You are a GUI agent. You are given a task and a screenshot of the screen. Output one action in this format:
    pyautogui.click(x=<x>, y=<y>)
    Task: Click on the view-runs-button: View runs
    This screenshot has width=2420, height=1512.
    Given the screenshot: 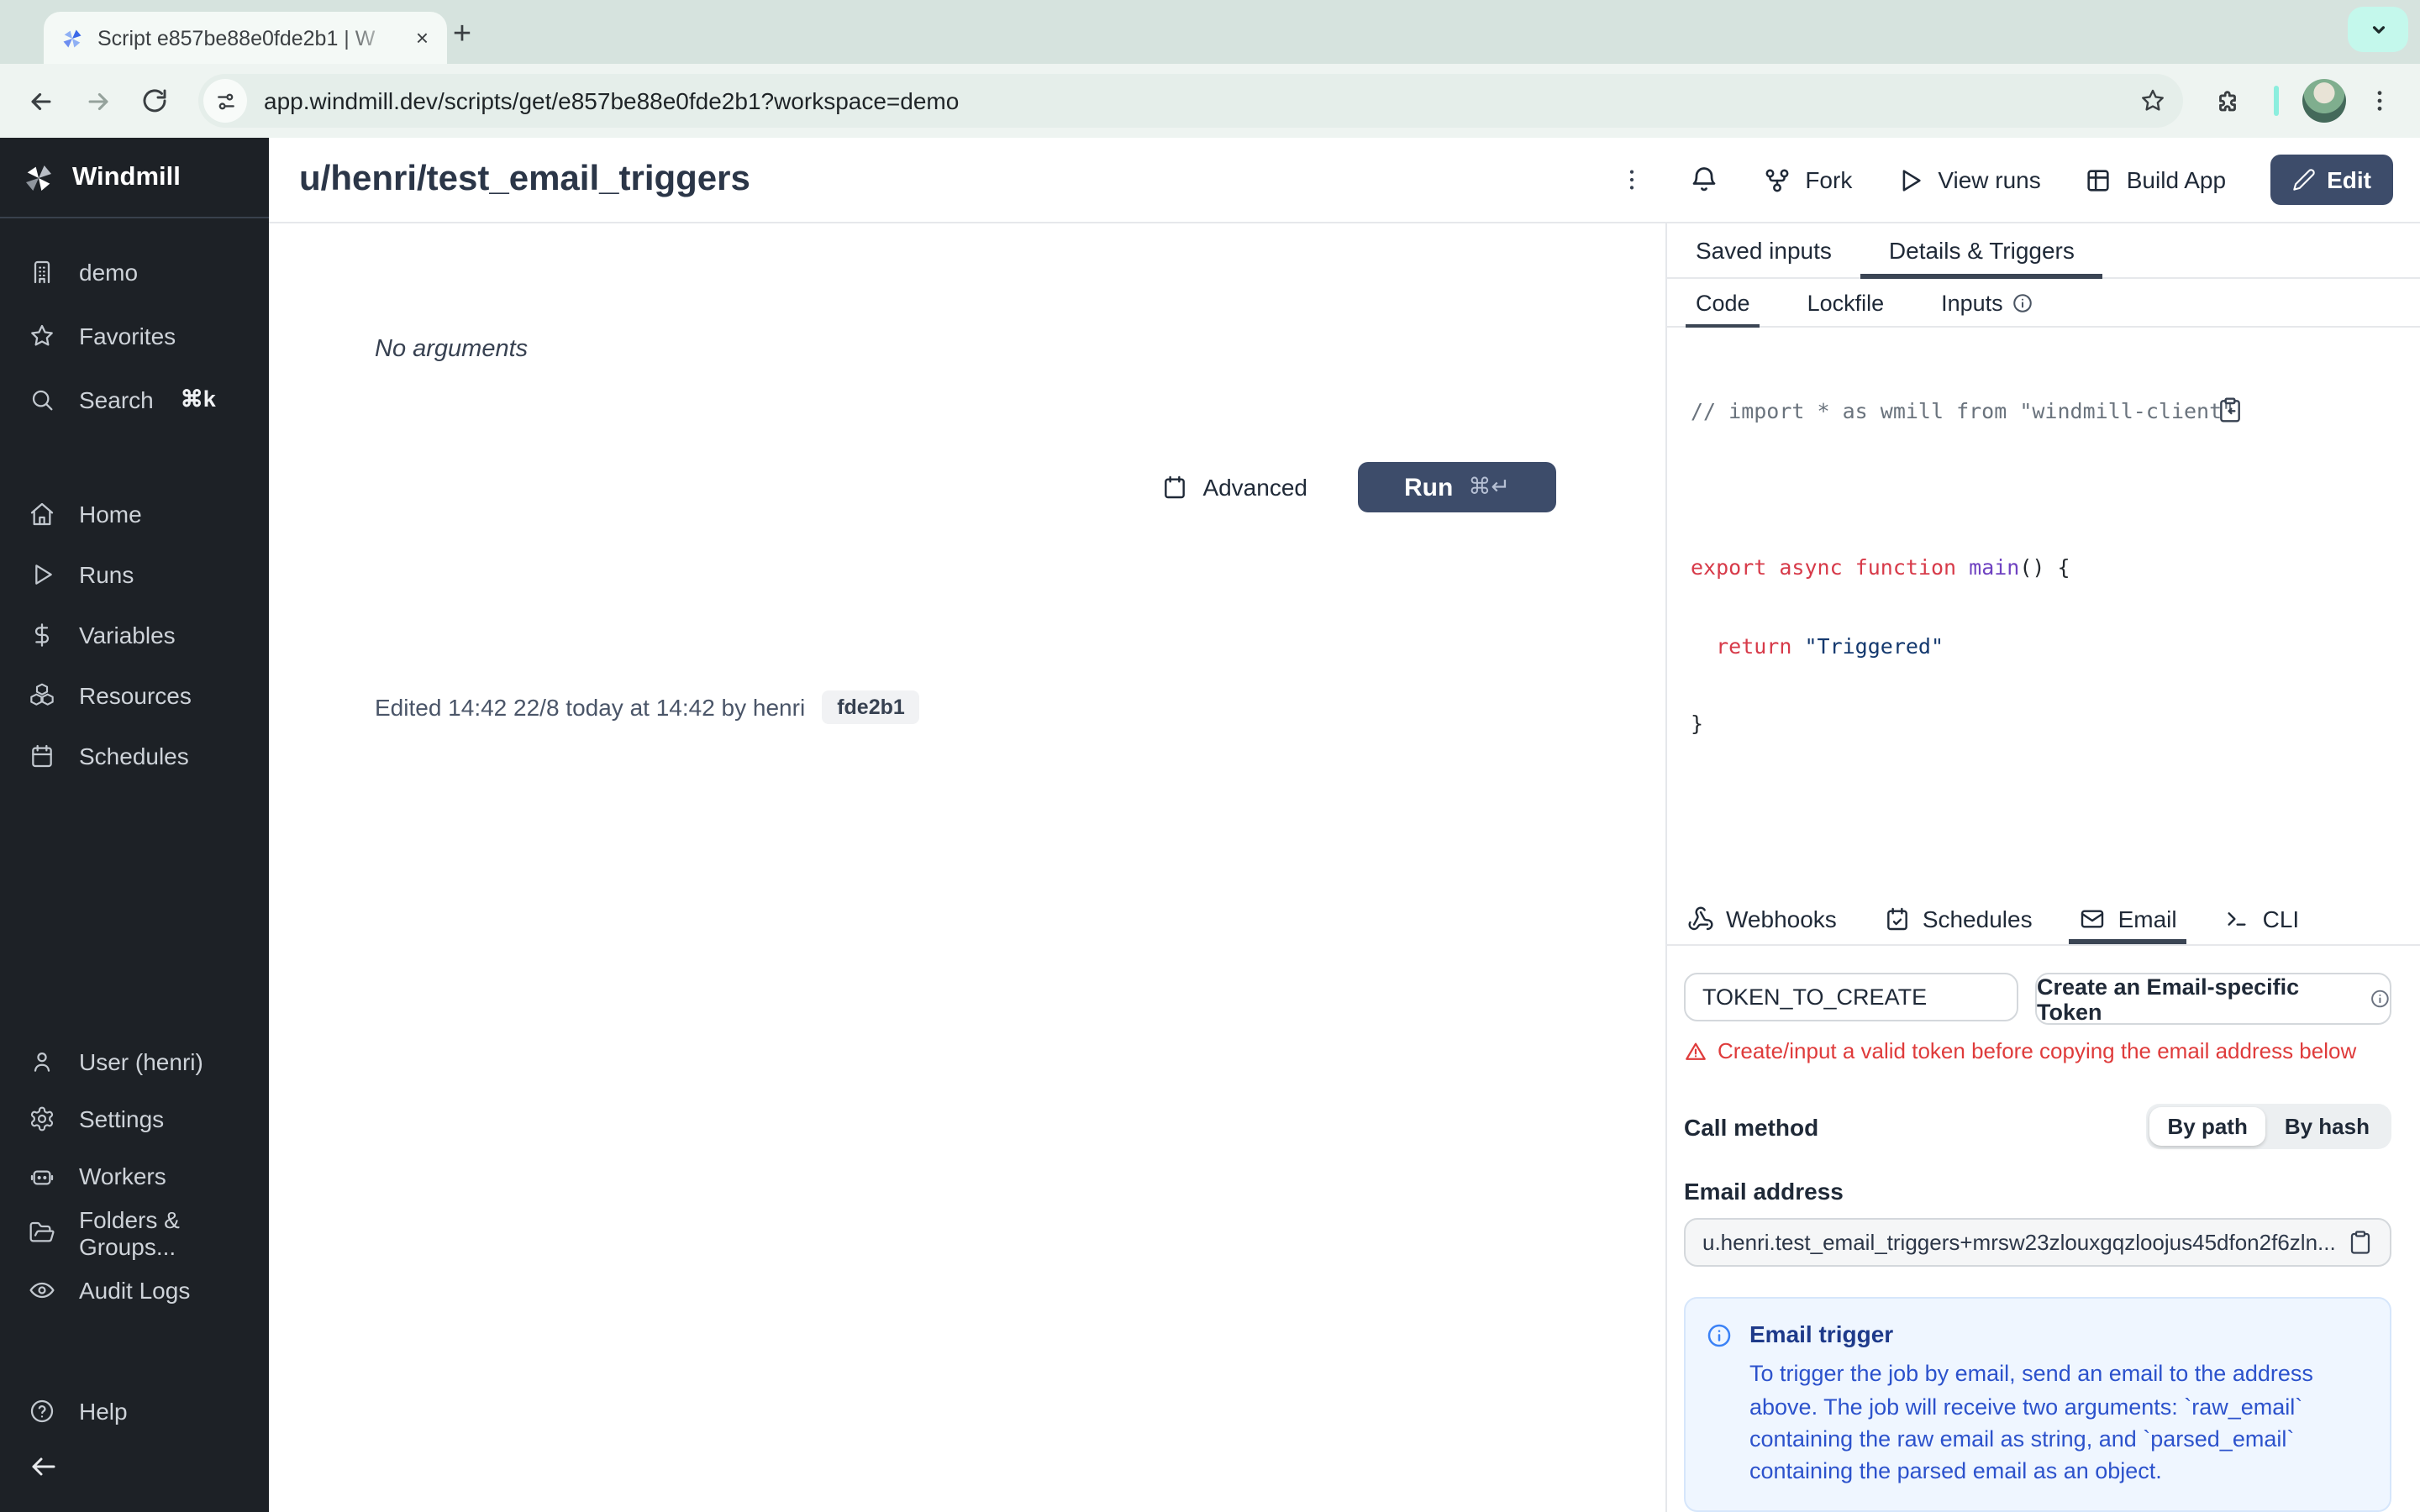 What is the action you would take?
    pyautogui.click(x=1969, y=179)
    